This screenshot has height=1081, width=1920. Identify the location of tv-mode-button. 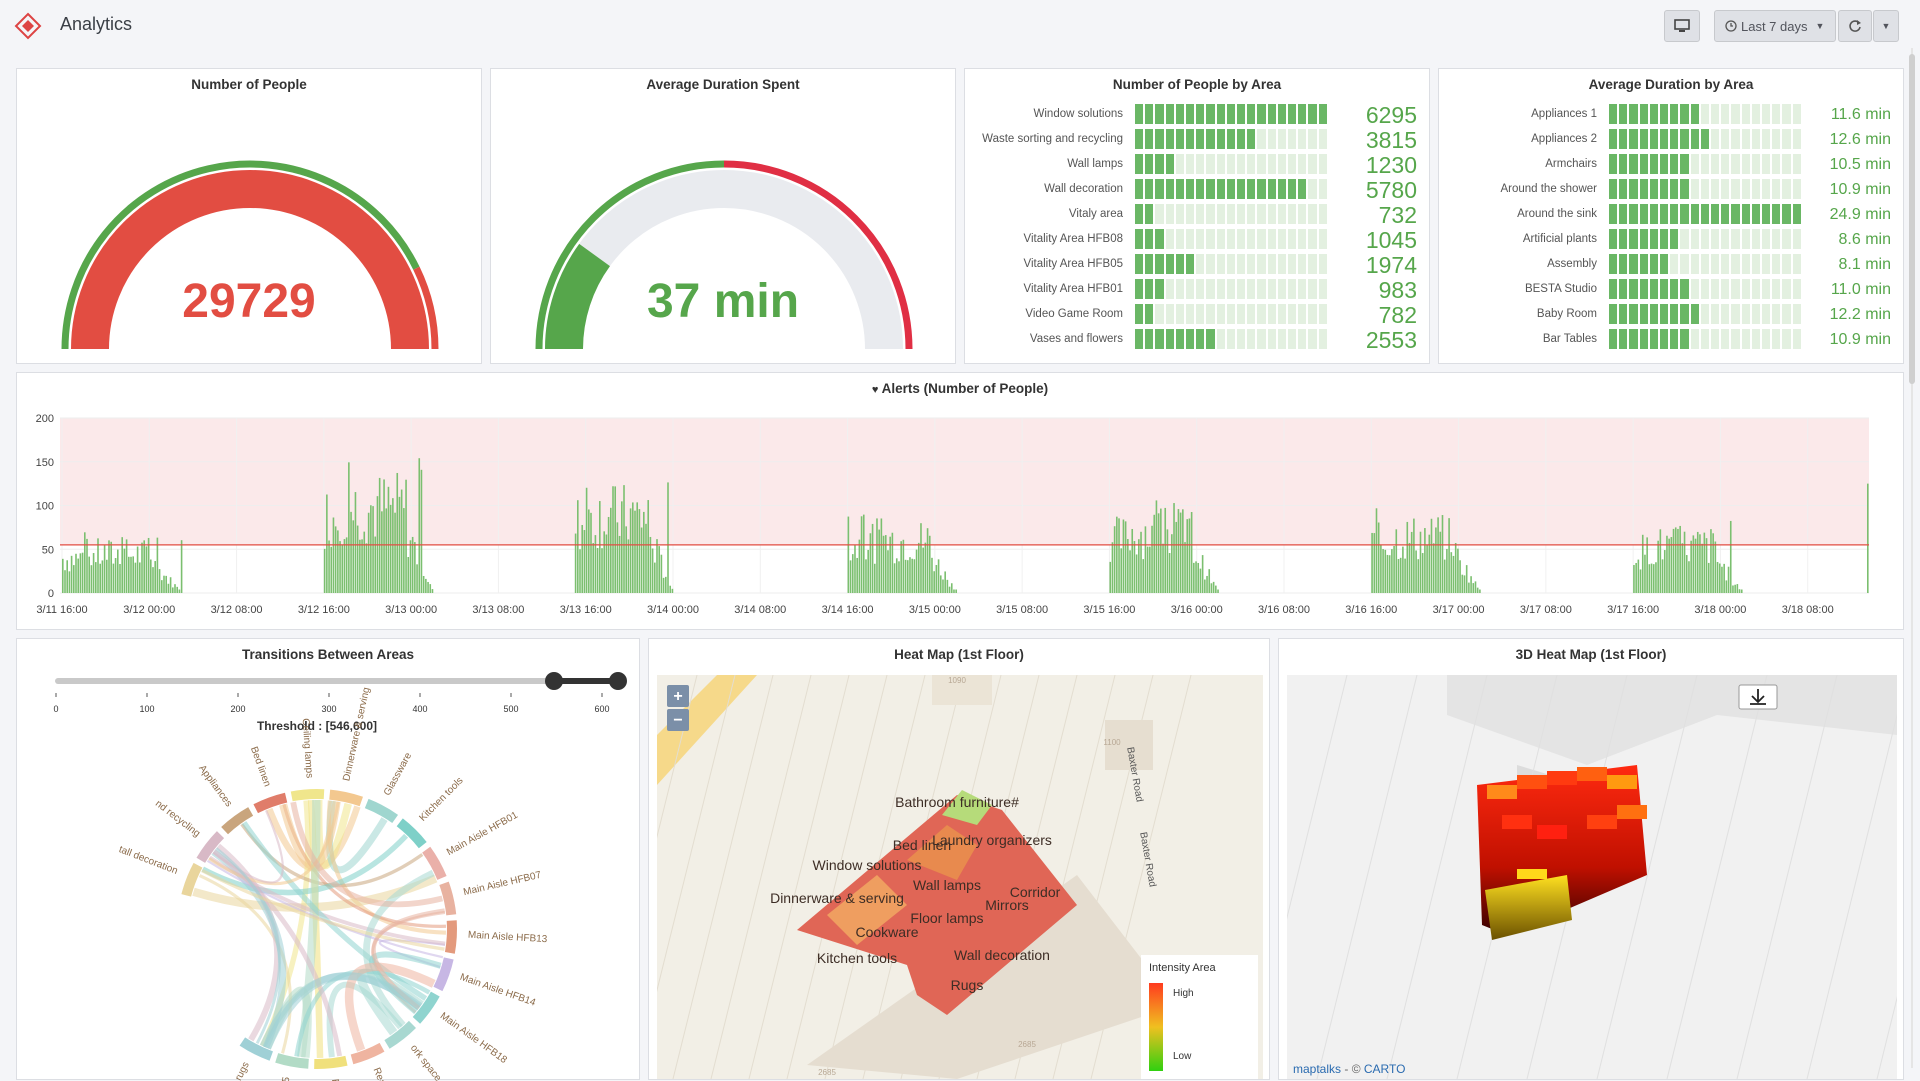
(1682, 26).